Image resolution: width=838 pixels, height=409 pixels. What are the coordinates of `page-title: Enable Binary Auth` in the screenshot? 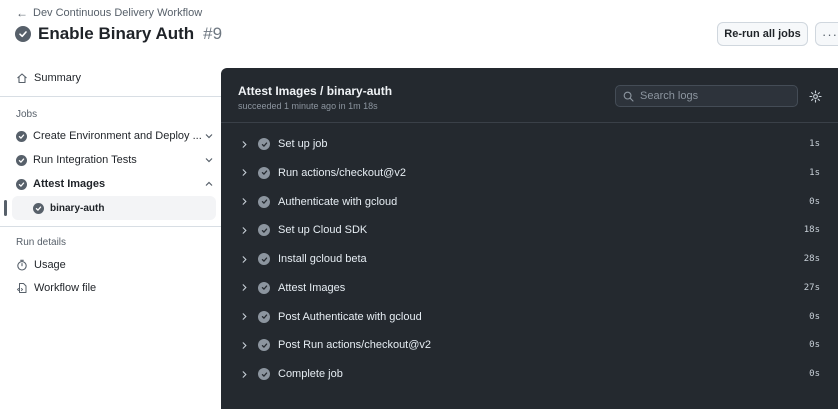 It's located at (116, 33).